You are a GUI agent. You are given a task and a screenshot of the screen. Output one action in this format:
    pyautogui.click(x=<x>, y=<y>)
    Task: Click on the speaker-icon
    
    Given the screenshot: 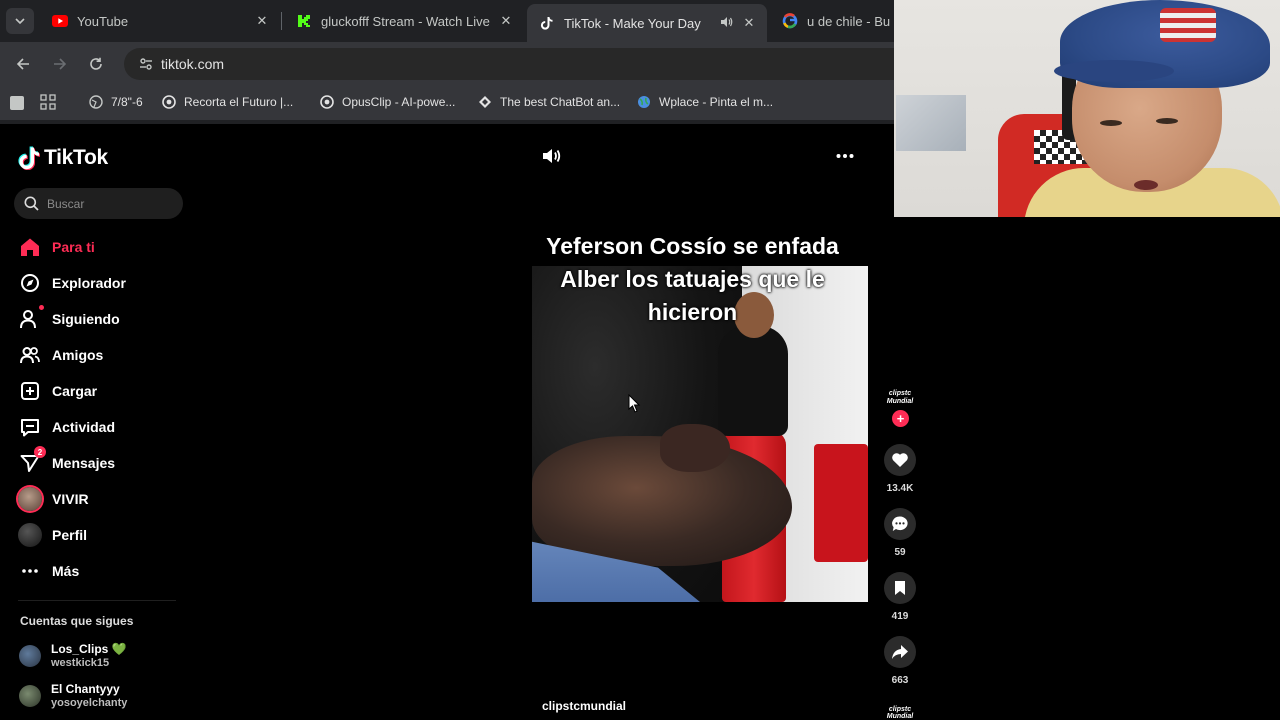 What is the action you would take?
    pyautogui.click(x=726, y=23)
    